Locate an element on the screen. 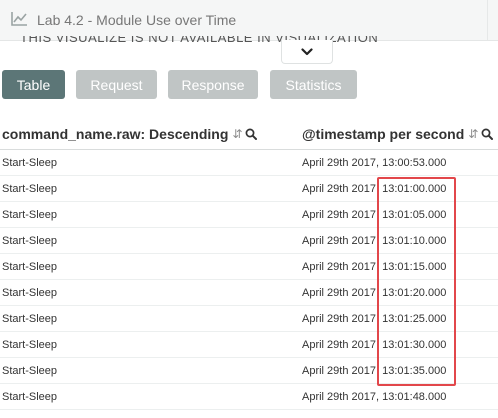  chevron-down-icon is located at coordinates (307, 51).